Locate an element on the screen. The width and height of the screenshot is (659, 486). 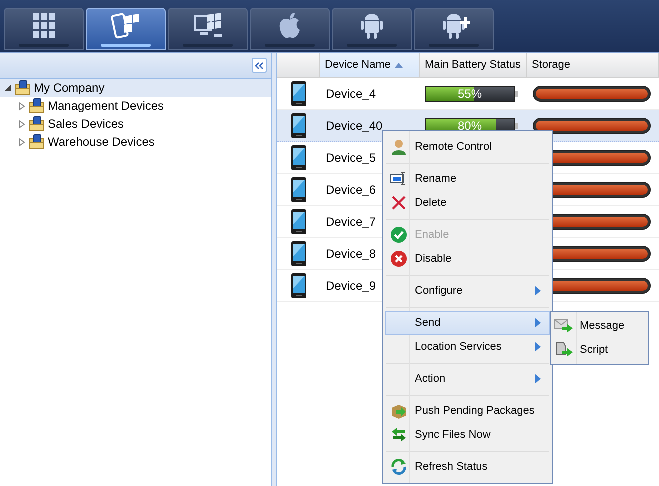
envelope-arrow-icon is located at coordinates (564, 326).